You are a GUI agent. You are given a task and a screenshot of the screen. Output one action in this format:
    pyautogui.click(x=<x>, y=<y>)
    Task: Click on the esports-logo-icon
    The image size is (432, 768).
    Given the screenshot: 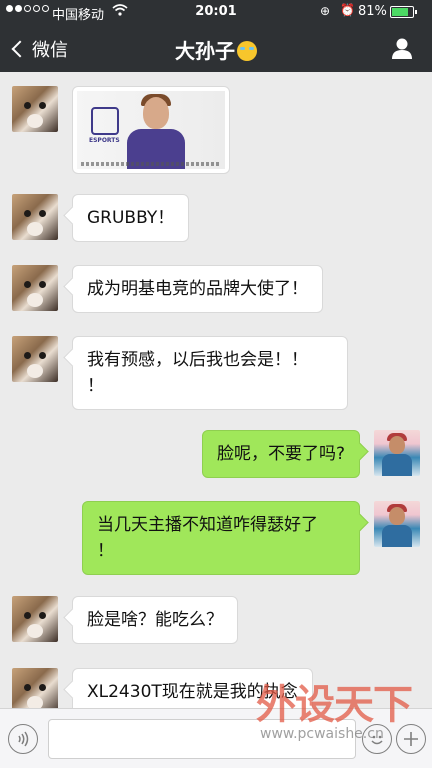 What is the action you would take?
    pyautogui.click(x=105, y=121)
    